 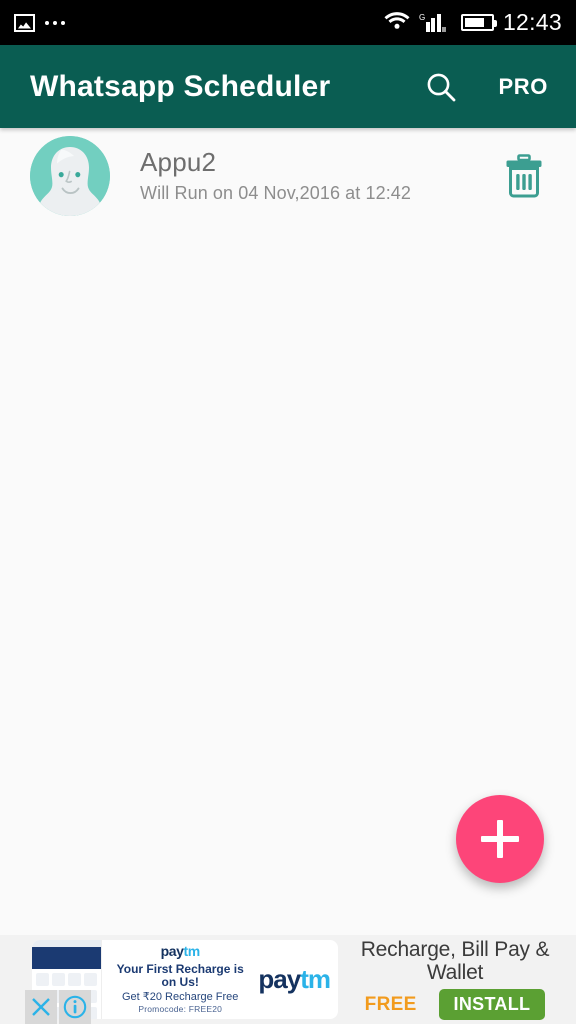 What do you see at coordinates (318, 175) in the screenshot?
I see `list-item-text: Appu2 Will Run on 04 Nov,2016 at 12:42` at bounding box center [318, 175].